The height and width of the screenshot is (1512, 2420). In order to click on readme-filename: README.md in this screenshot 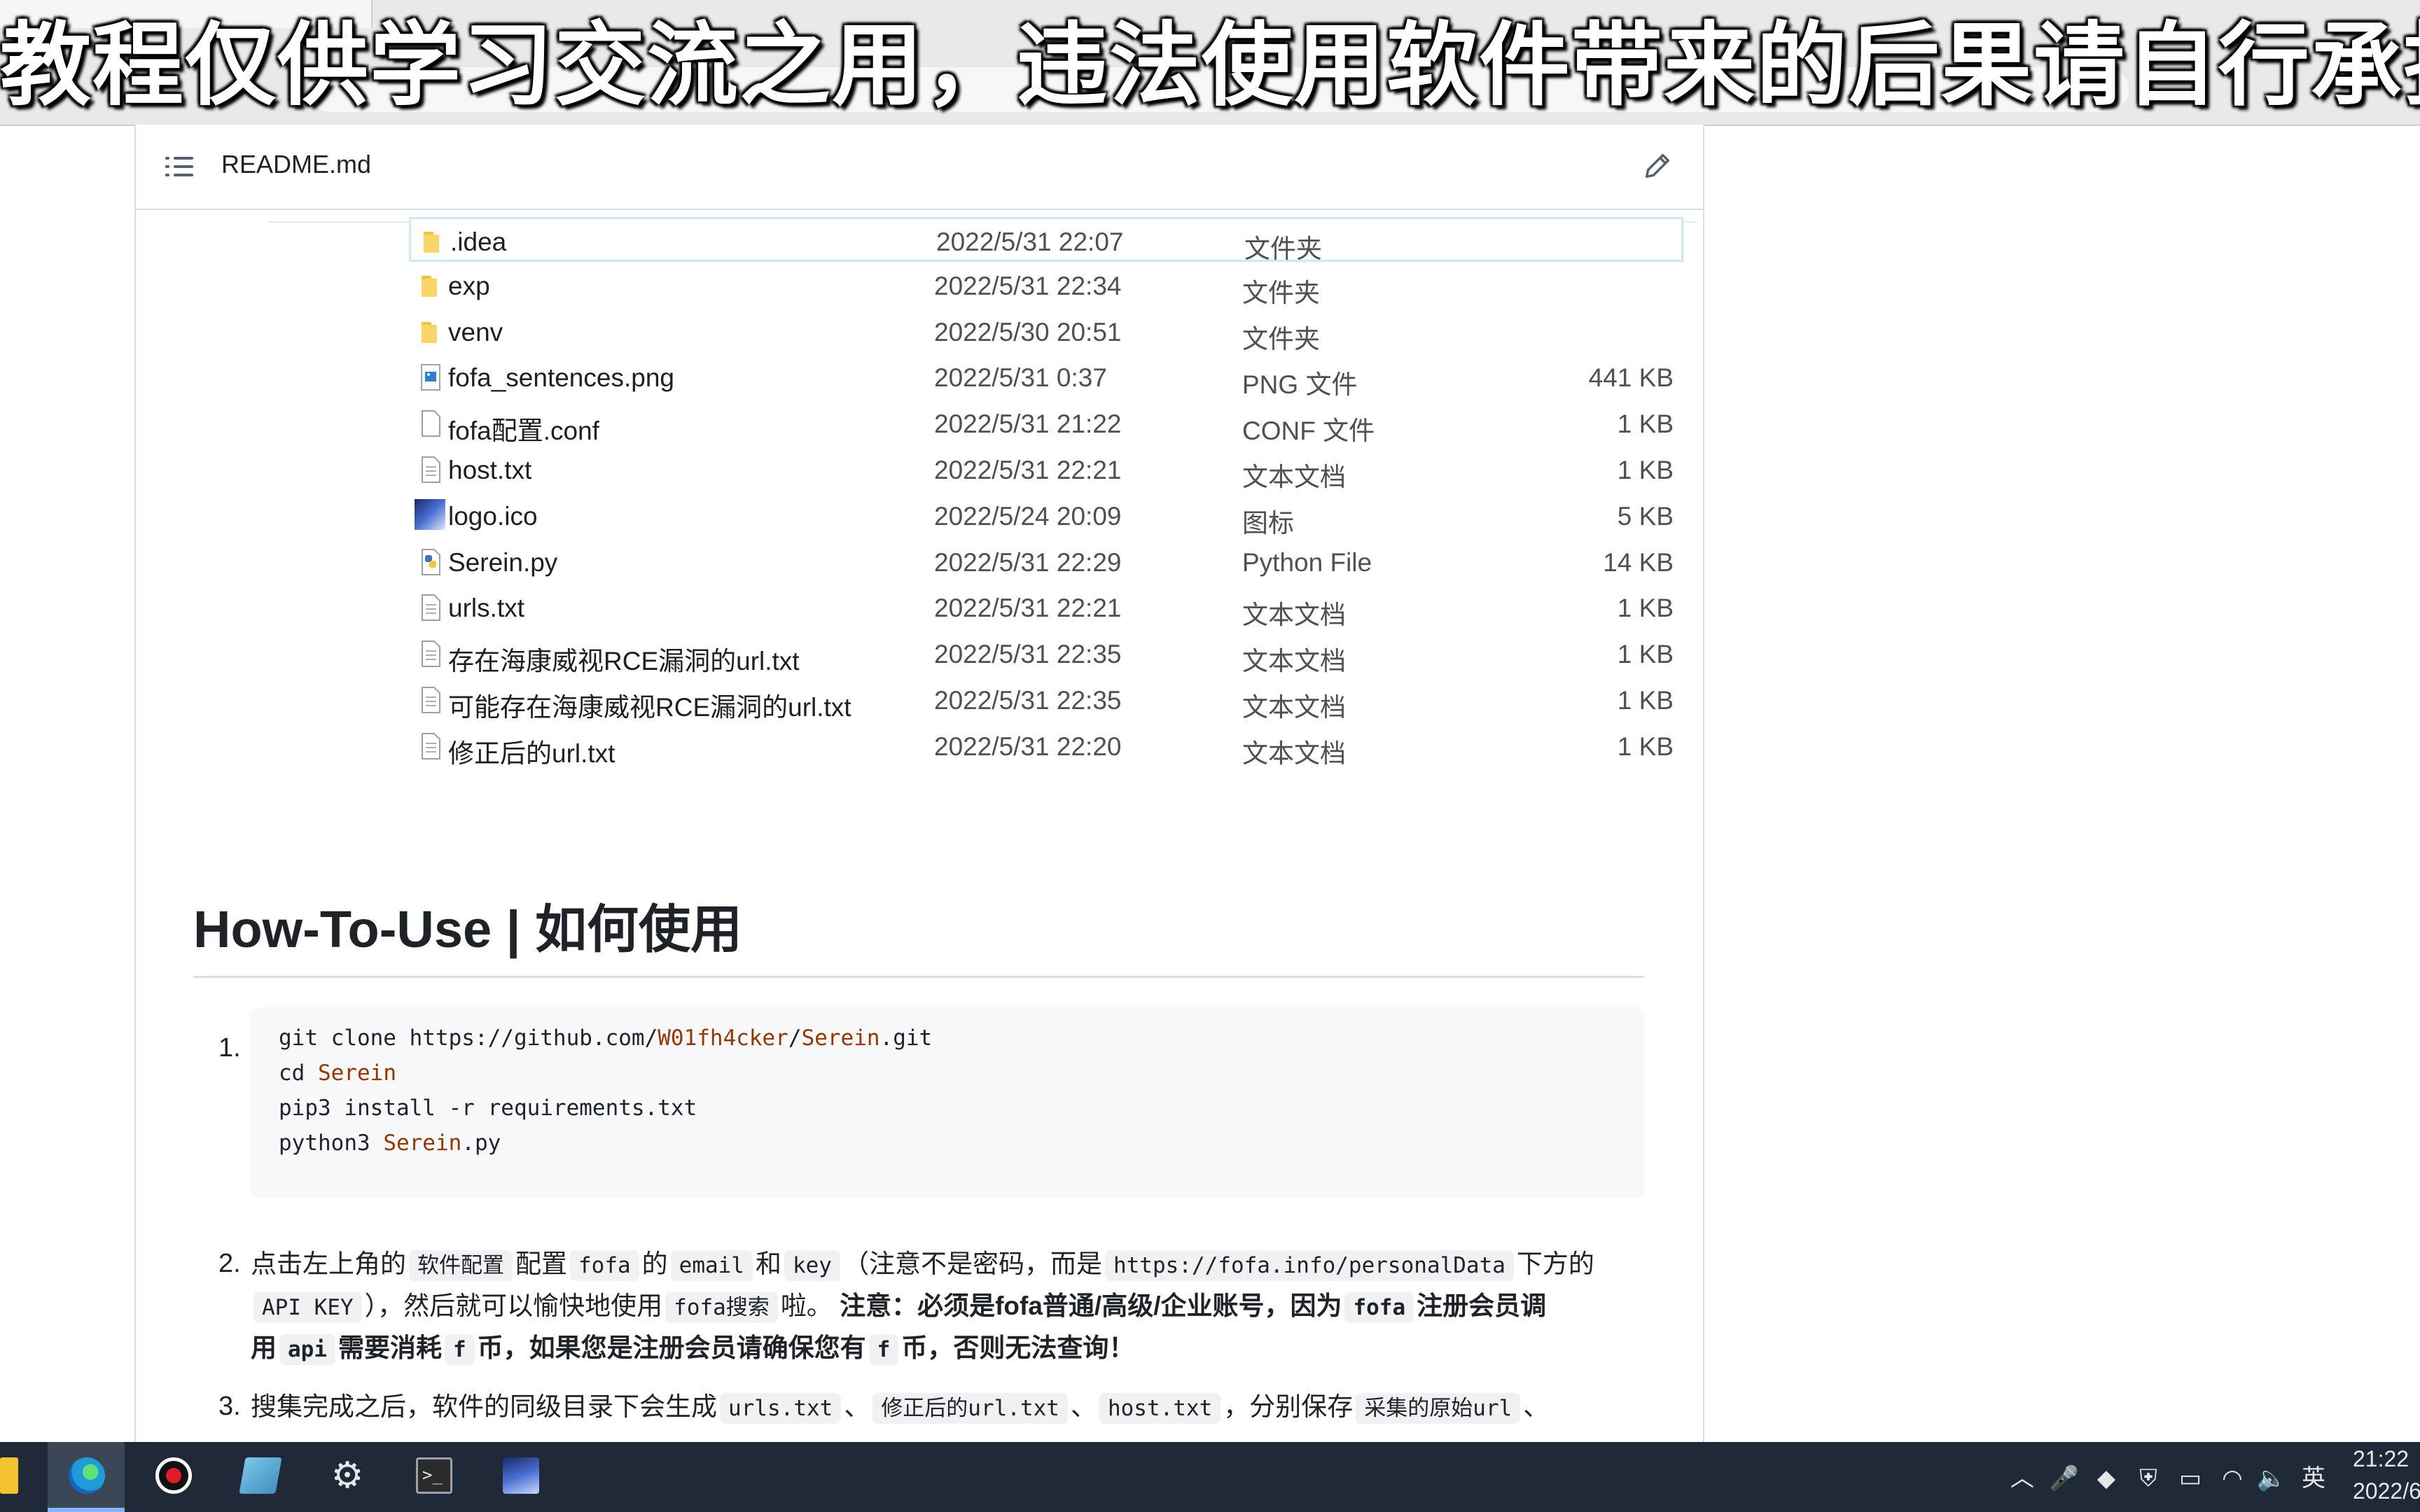, I will do `click(296, 164)`.